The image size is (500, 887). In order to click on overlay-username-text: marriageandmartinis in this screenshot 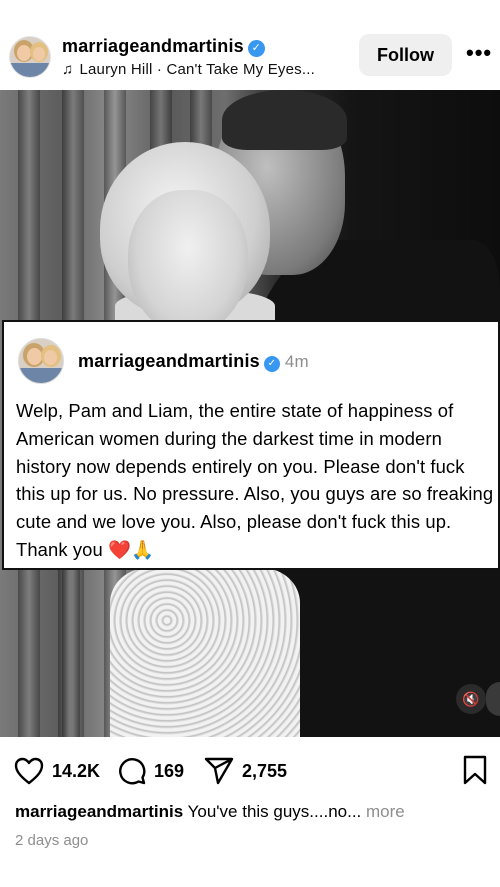, I will do `click(169, 361)`.